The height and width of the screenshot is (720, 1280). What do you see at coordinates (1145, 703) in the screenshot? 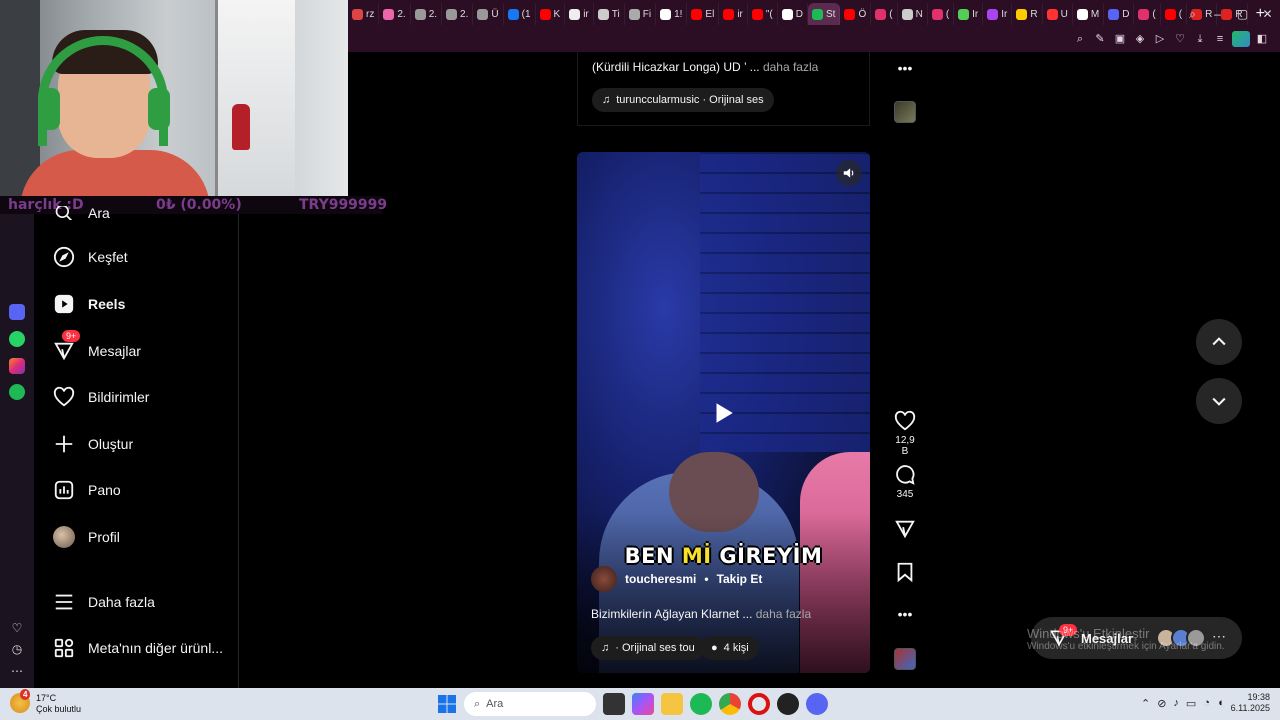
I see `chevron-up-icon: ⌃` at bounding box center [1145, 703].